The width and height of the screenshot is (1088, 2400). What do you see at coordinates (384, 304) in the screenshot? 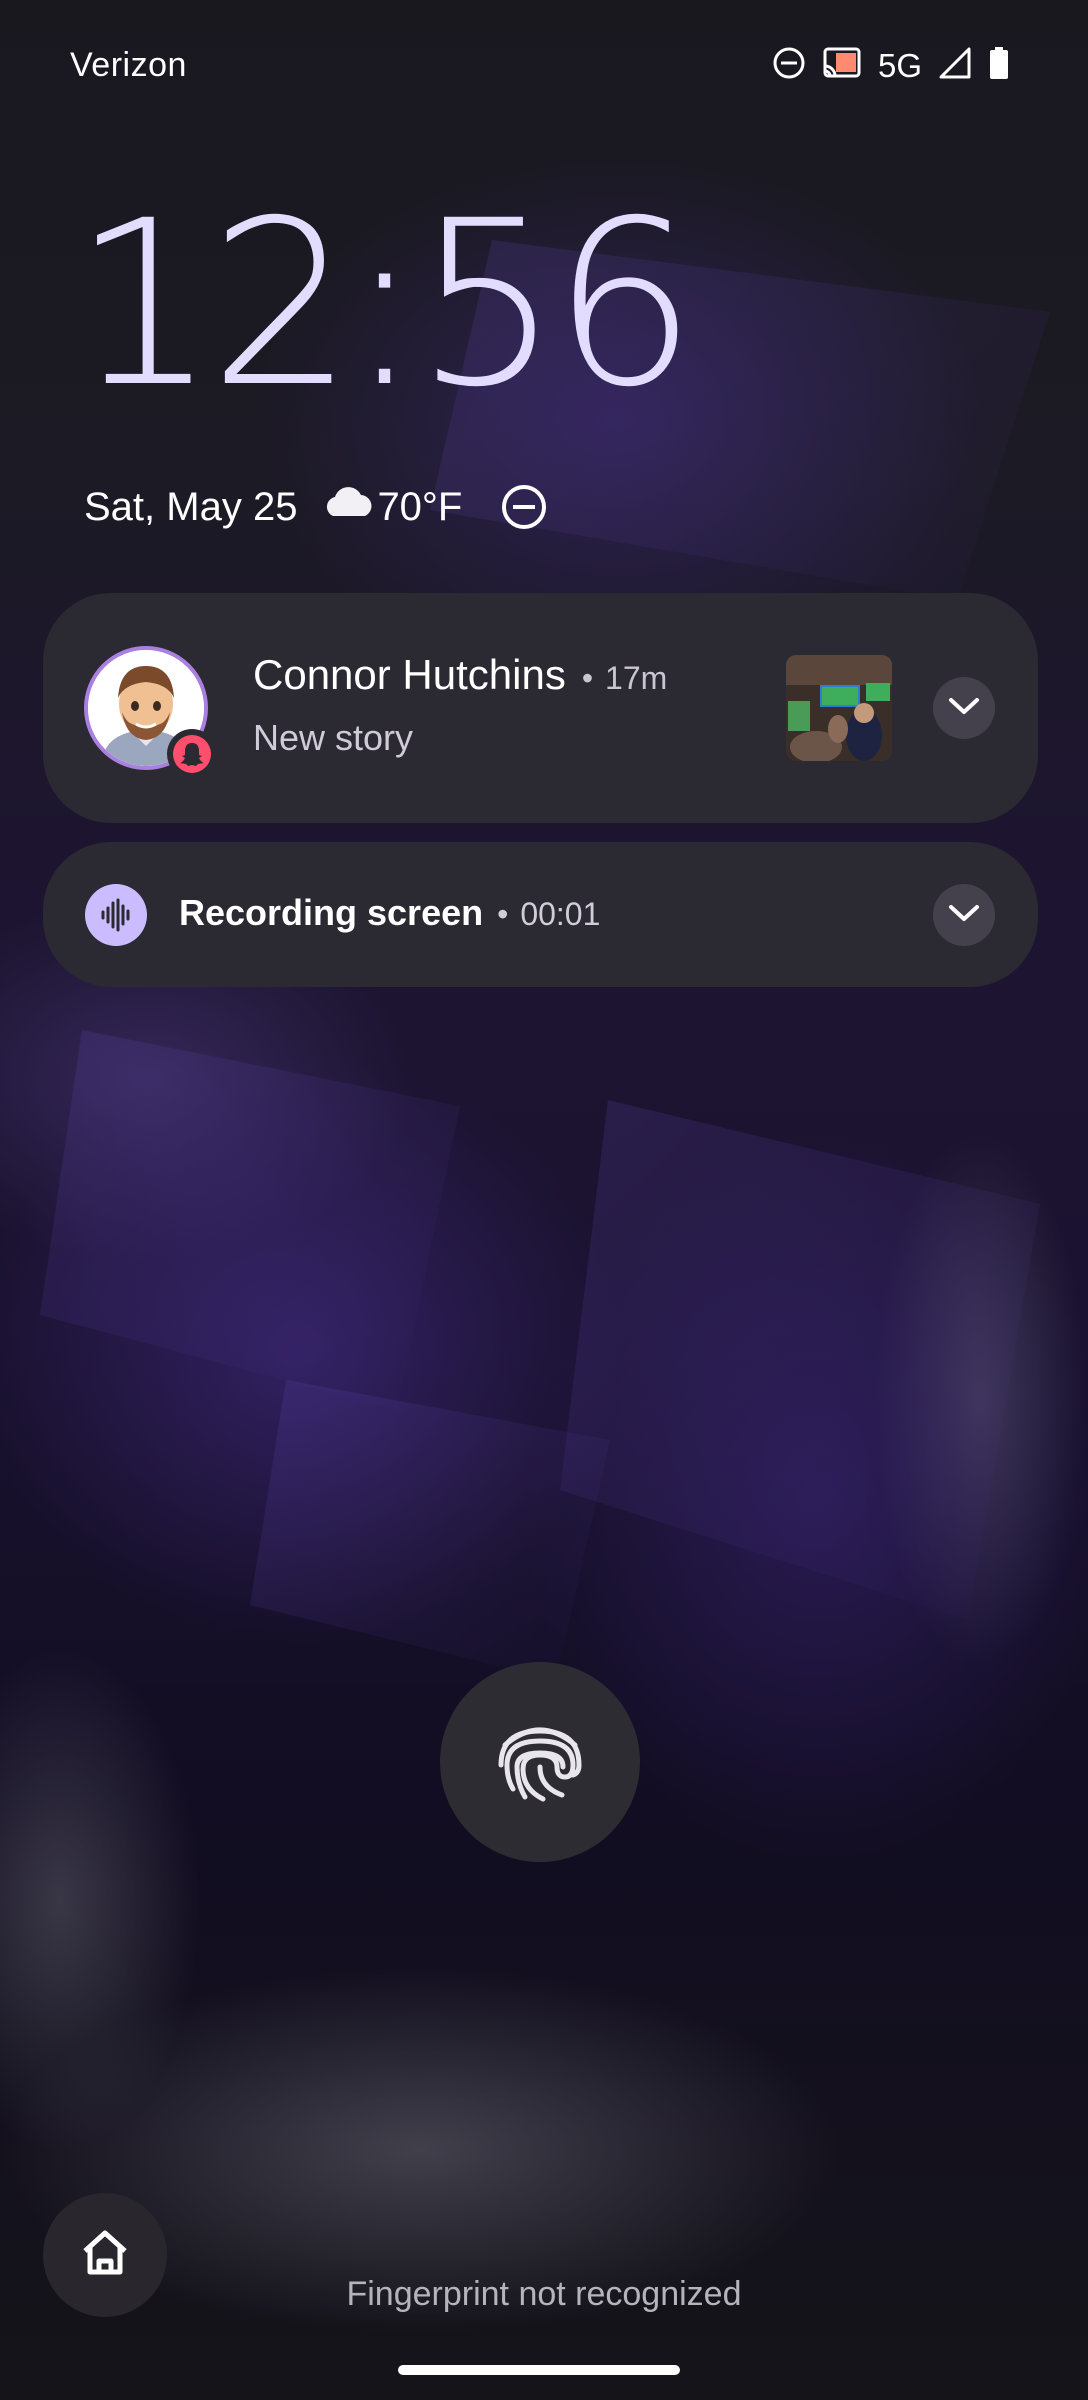
I see `lock-clock: 12:56` at bounding box center [384, 304].